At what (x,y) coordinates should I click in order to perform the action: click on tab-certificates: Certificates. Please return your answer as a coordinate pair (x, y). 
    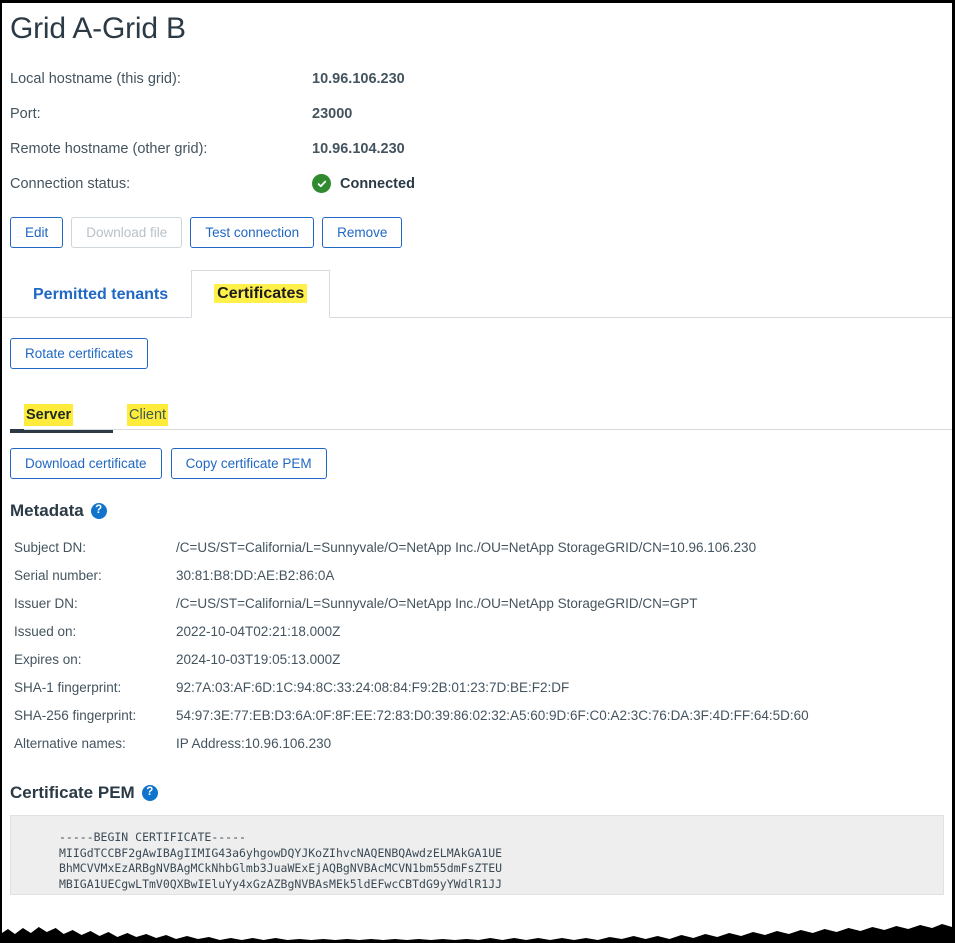
    Looking at the image, I should click on (261, 294).